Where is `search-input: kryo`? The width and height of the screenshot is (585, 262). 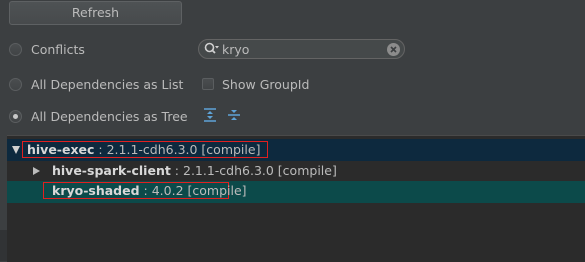 search-input: kryo is located at coordinates (304, 49).